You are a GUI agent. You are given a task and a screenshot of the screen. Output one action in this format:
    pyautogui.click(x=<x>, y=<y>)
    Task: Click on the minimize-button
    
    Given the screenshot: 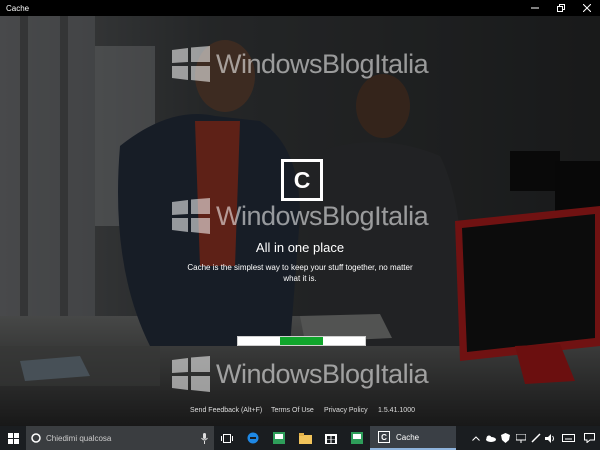 What is the action you would take?
    pyautogui.click(x=535, y=8)
    